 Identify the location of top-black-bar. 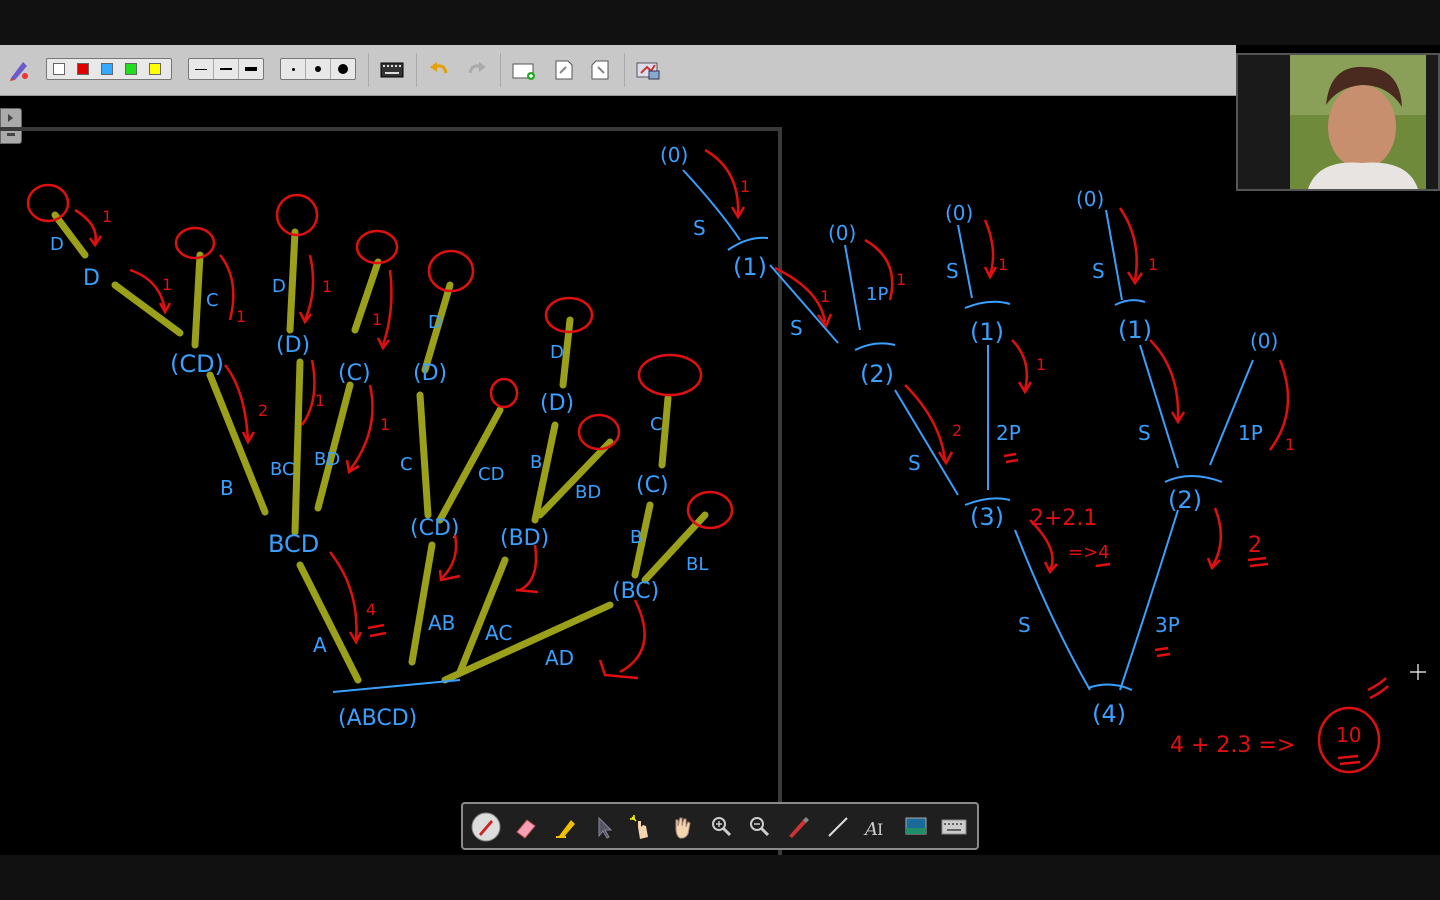
(720, 22).